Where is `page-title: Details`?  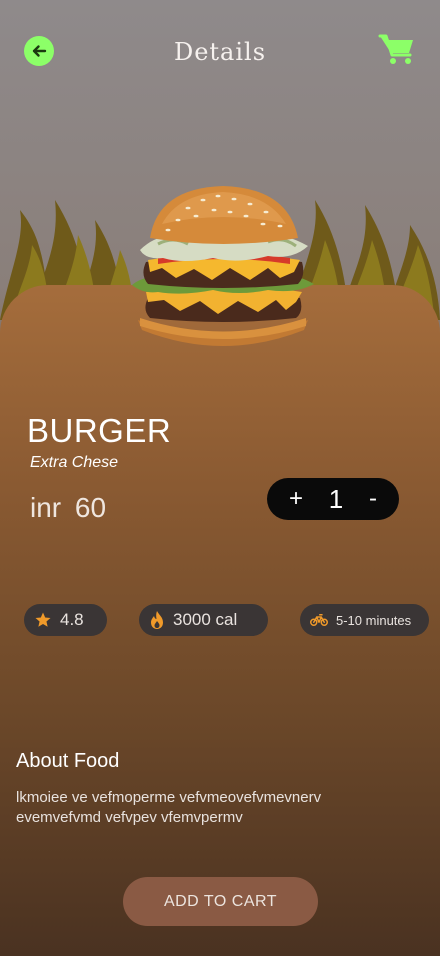 page-title: Details is located at coordinates (220, 52).